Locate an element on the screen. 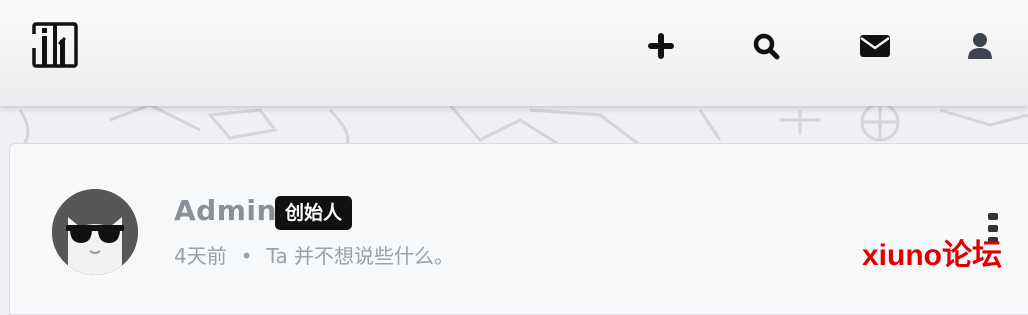 The image size is (1028, 315). user-bio: Ta 并不想说些什么。 is located at coordinates (360, 256).